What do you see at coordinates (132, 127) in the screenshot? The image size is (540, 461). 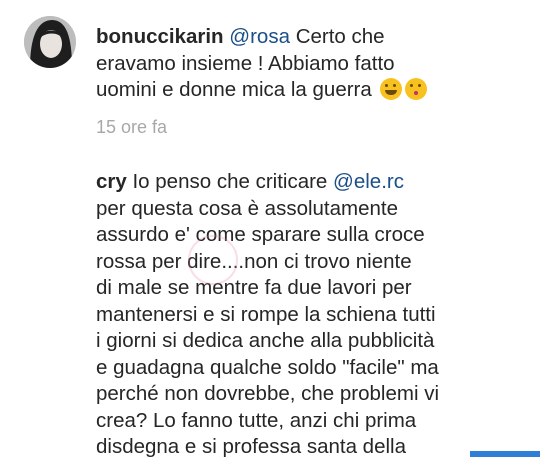 I see `comment-timestamp: 15 ore fa` at bounding box center [132, 127].